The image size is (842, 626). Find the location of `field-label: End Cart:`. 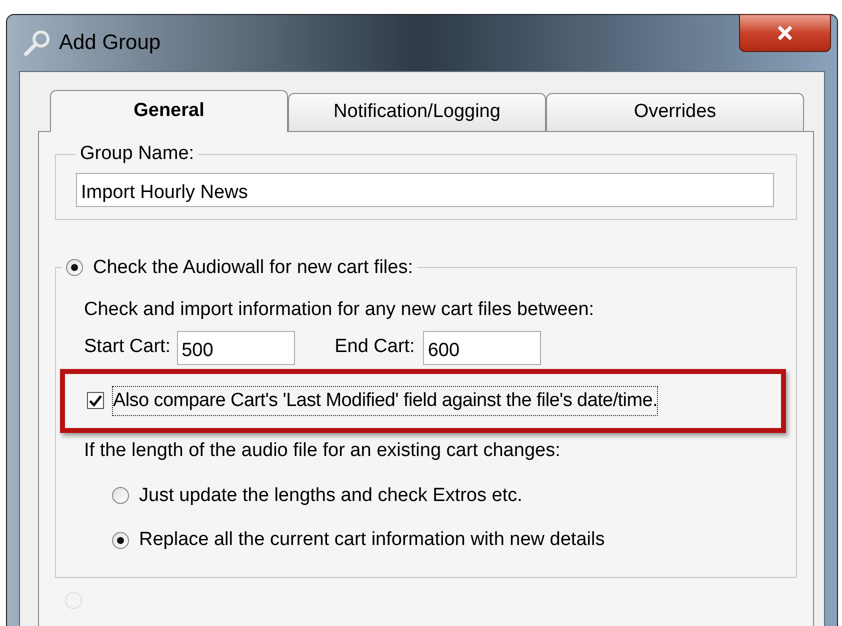

field-label: End Cart: is located at coordinates (374, 347).